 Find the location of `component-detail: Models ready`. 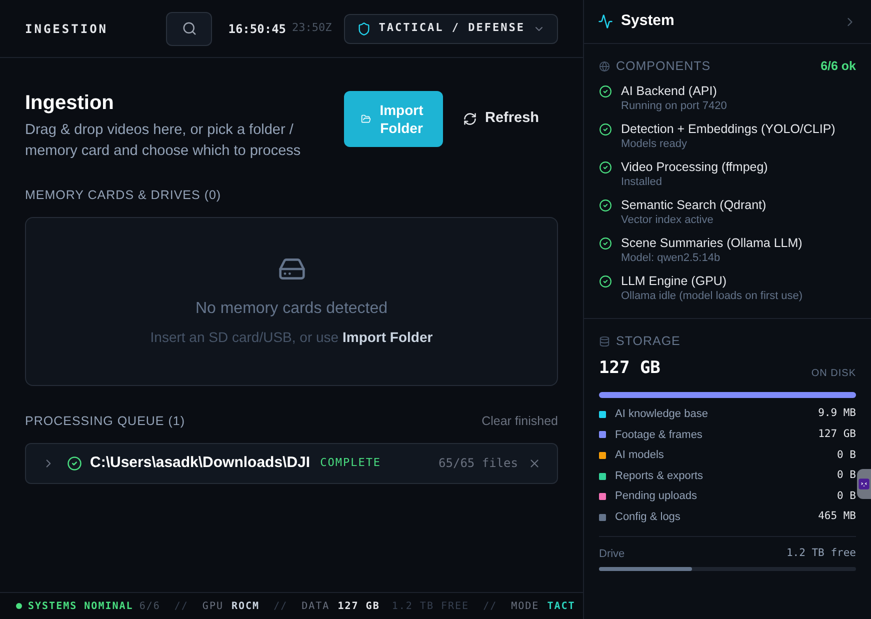

component-detail: Models ready is located at coordinates (654, 144).